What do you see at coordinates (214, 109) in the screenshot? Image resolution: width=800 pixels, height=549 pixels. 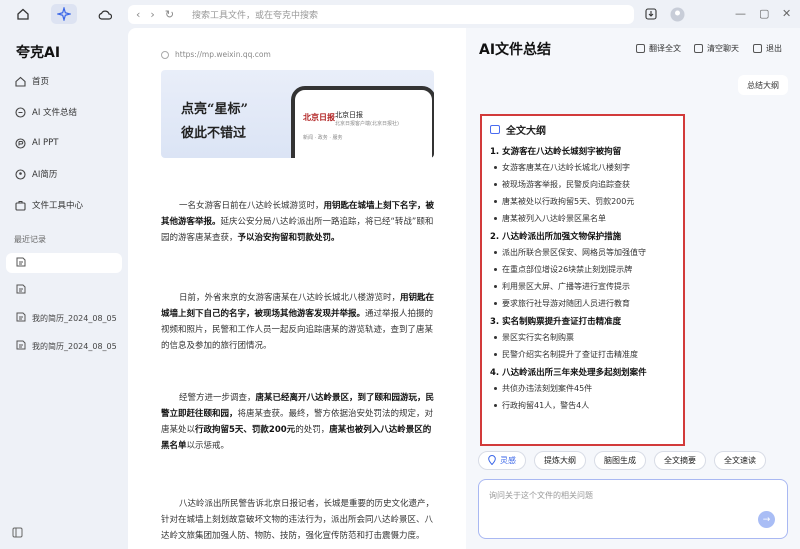 I see `banner-line-1: 点亮“星标”` at bounding box center [214, 109].